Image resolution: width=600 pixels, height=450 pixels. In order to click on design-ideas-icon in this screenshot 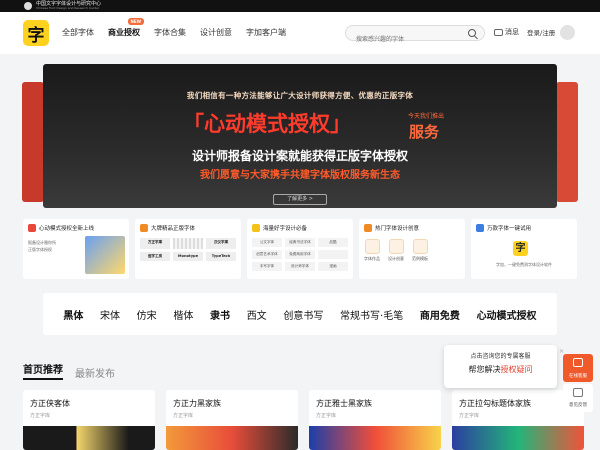, I will do `click(396, 246)`.